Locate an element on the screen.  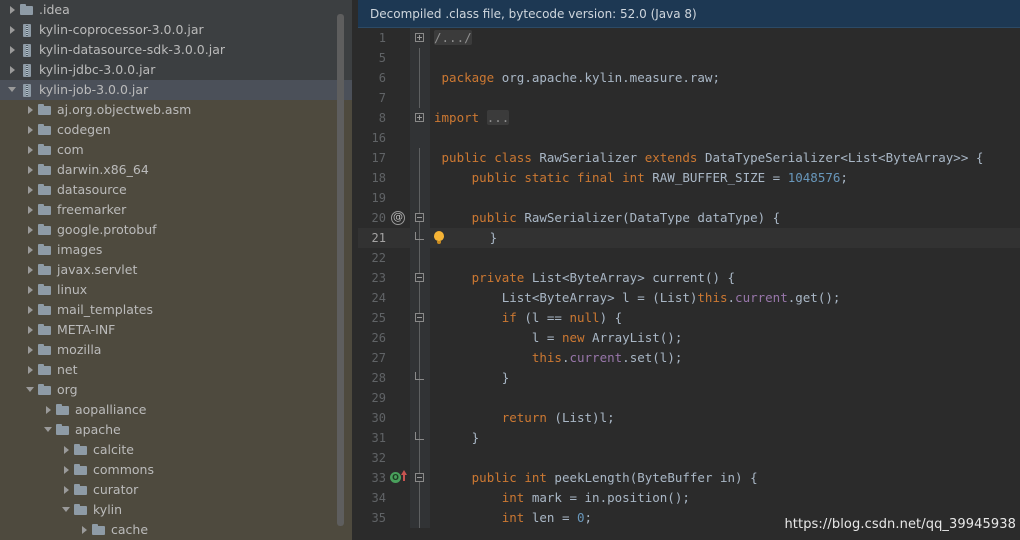
code-line: 25 if (l == null) { is located at coordinates (689, 318).